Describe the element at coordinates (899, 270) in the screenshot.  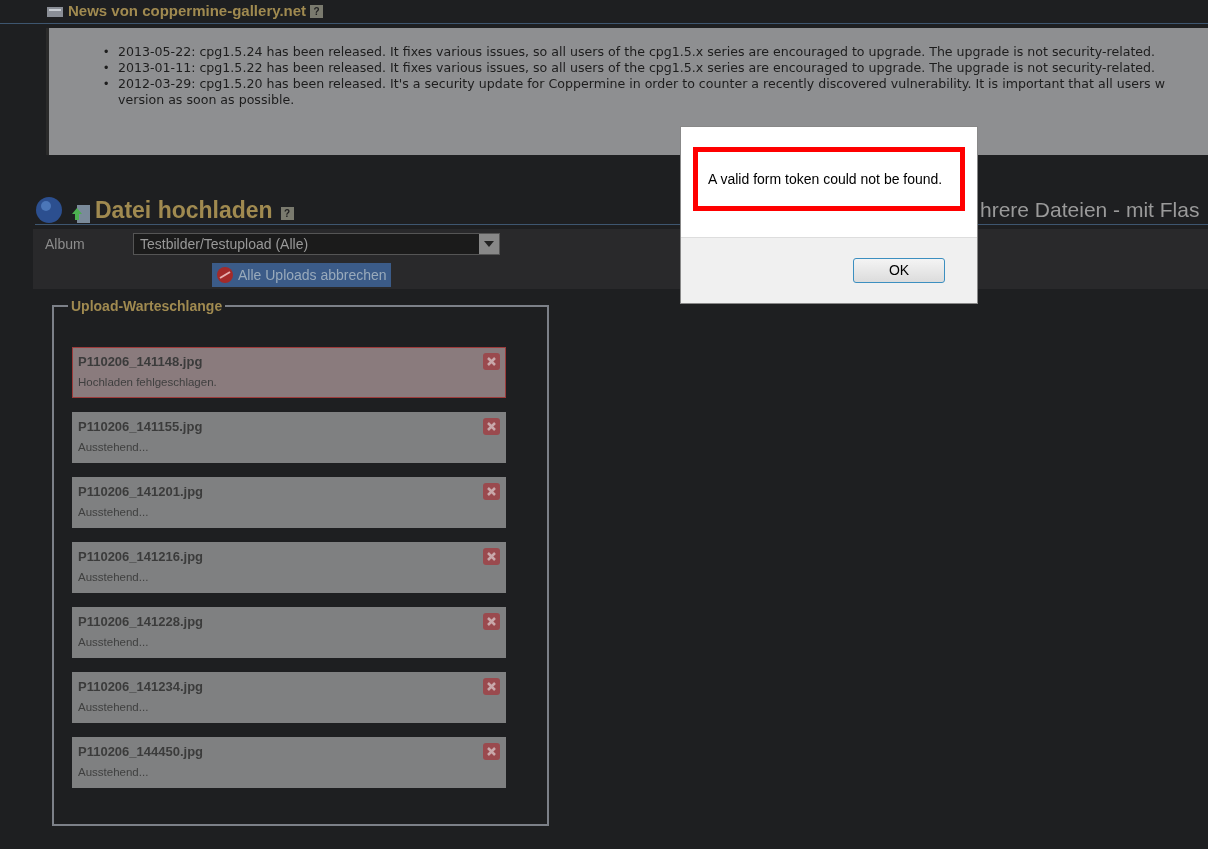
I see `ok-button: OK` at that location.